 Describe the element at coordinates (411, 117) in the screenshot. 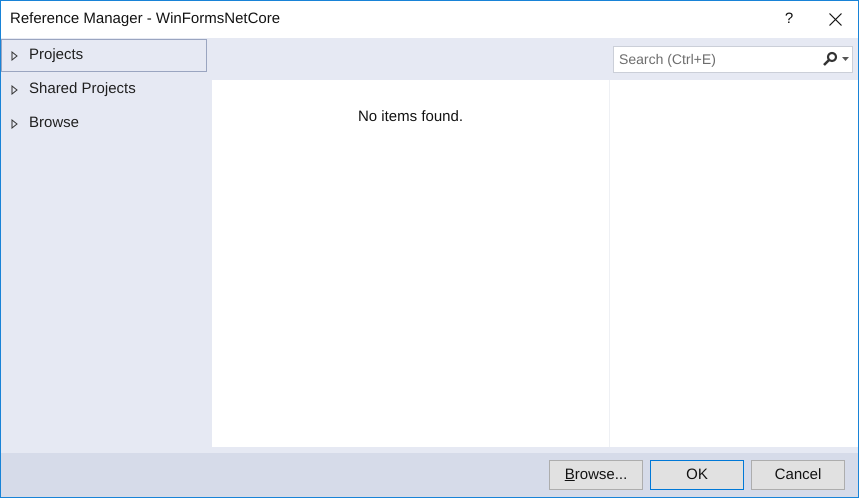

I see `empty-message: No items found.` at that location.